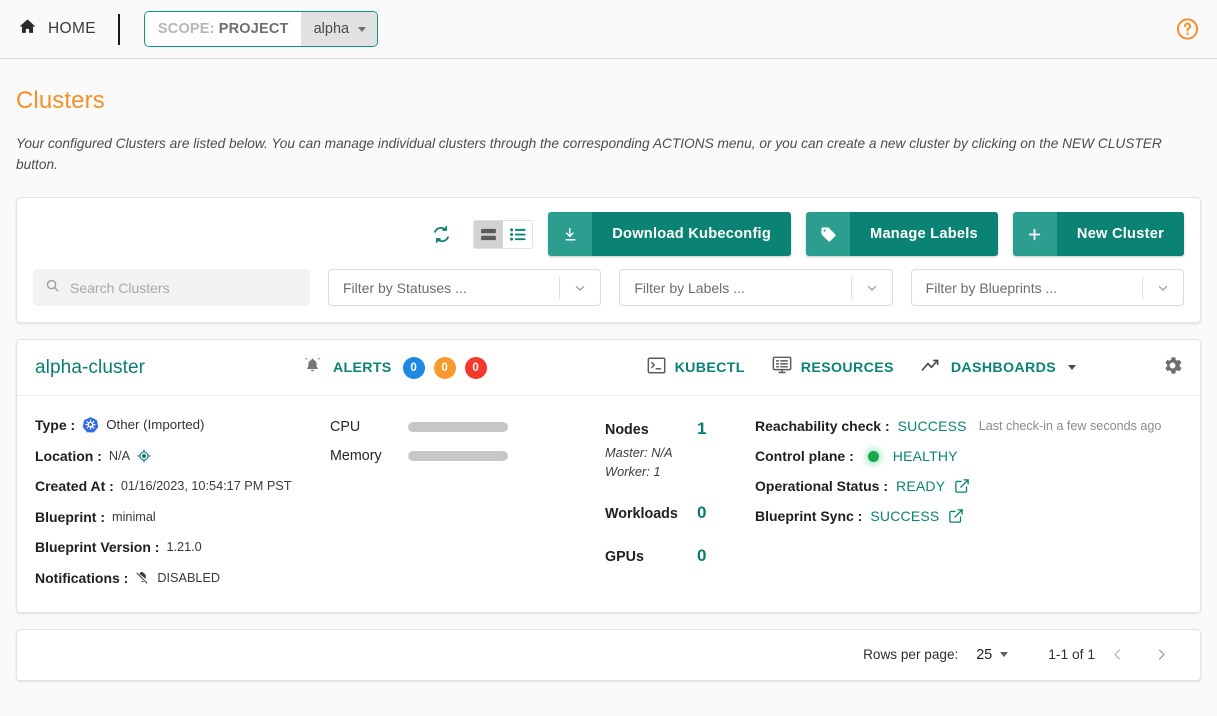 The height and width of the screenshot is (716, 1217). I want to click on list-view-icon, so click(518, 234).